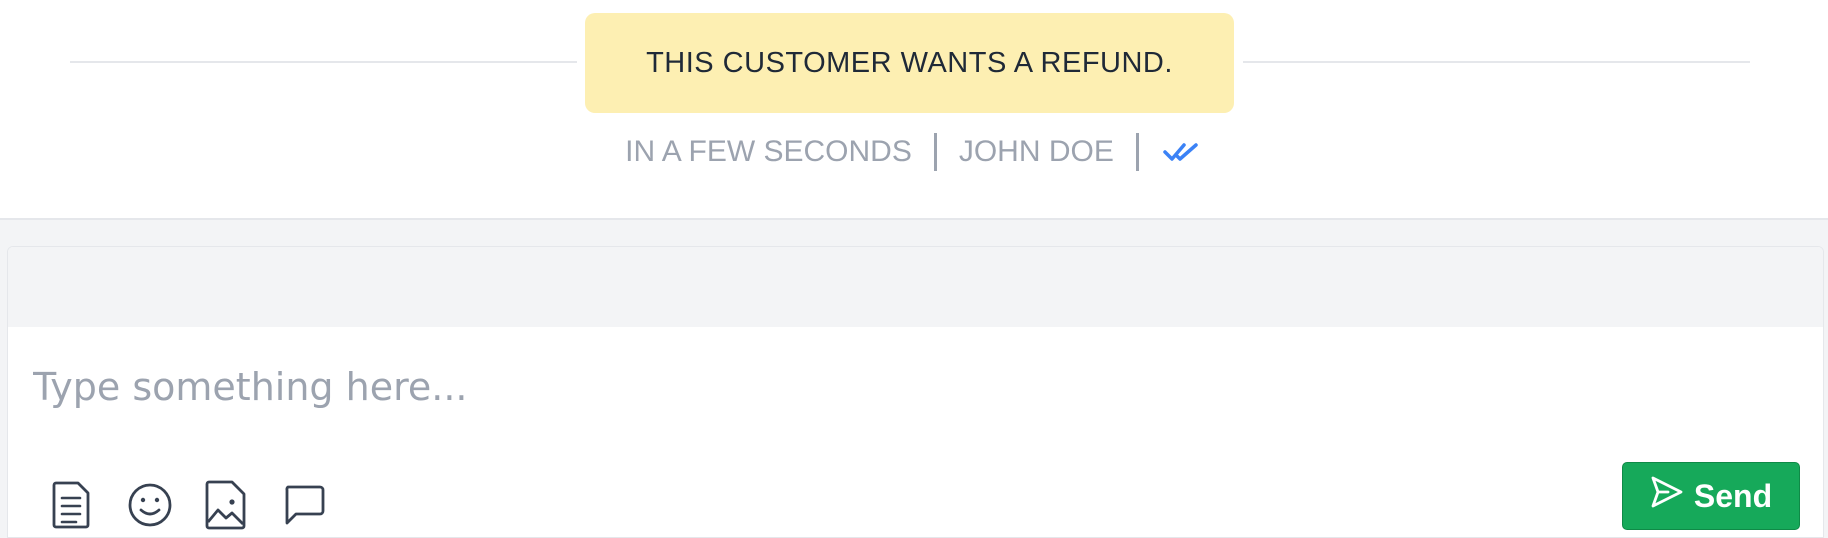 Image resolution: width=1828 pixels, height=538 pixels. I want to click on note-meta: IN A FEW SECONDS JOHN DOE, so click(914, 152).